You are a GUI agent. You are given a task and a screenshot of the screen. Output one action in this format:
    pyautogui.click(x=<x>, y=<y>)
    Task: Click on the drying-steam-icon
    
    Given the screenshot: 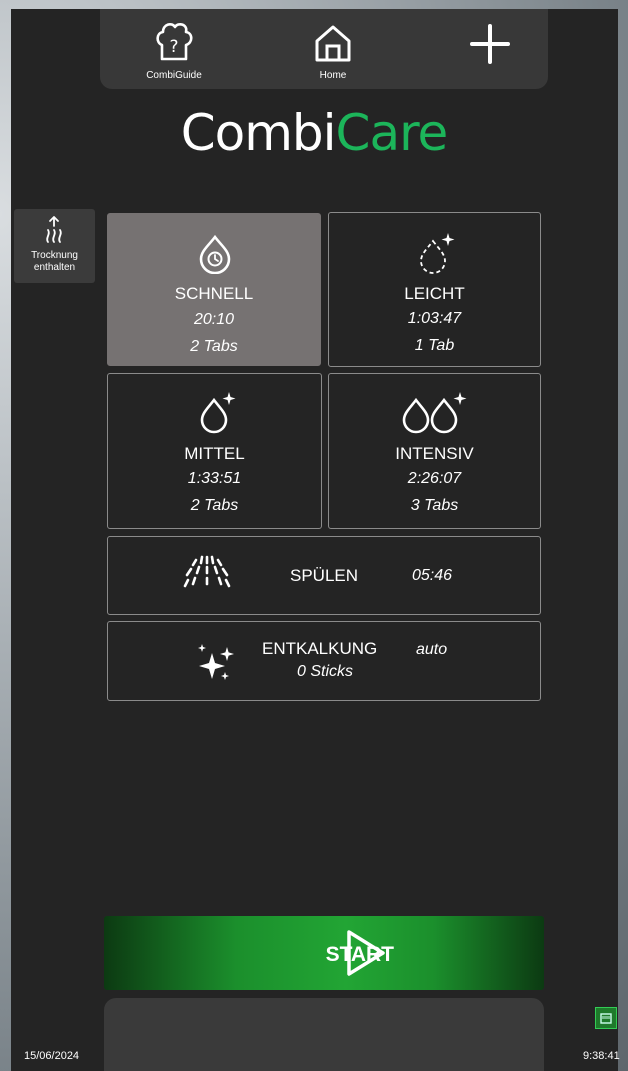 What is the action you would take?
    pyautogui.click(x=54, y=229)
    